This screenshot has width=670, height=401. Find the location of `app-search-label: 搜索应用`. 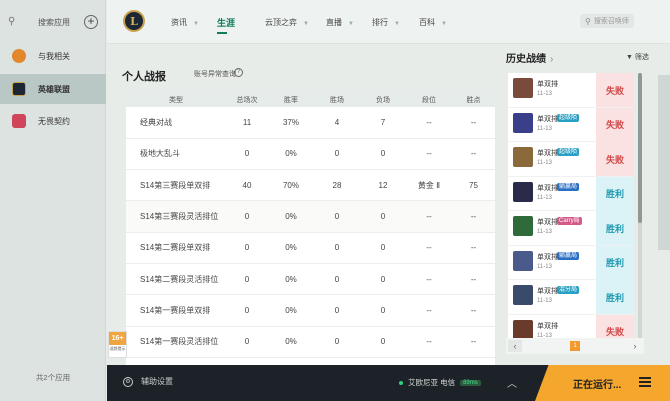

app-search-label: 搜索应用 is located at coordinates (54, 22).